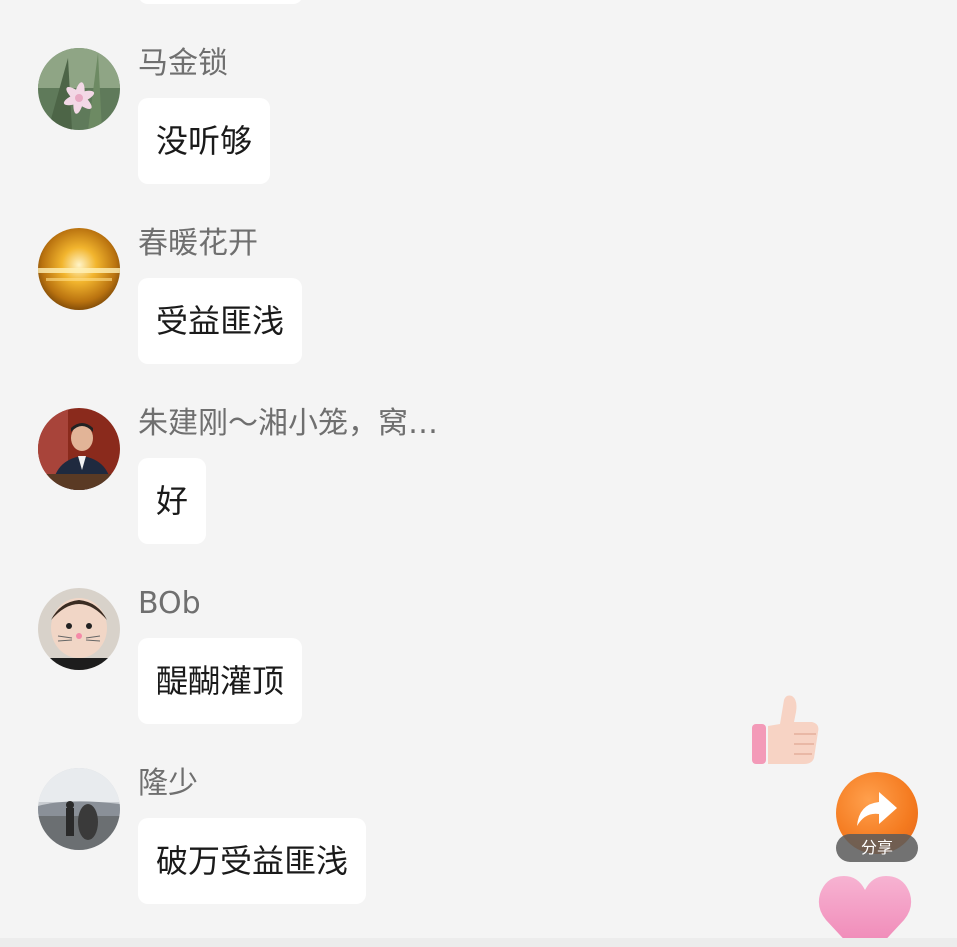  Describe the element at coordinates (168, 783) in the screenshot. I see `user-name: 隆少` at that location.